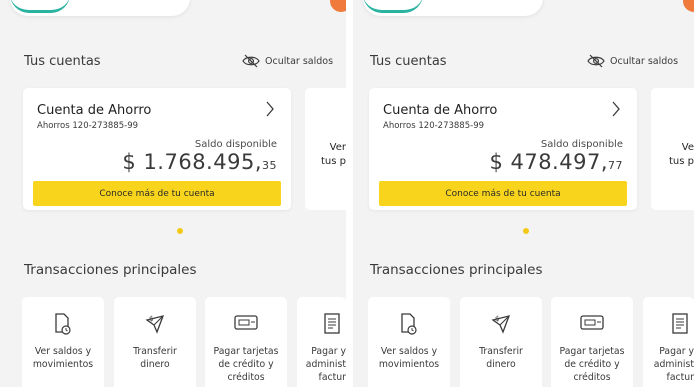  Describe the element at coordinates (687, 147) in the screenshot. I see `next-card-text-line1: Ve` at that location.